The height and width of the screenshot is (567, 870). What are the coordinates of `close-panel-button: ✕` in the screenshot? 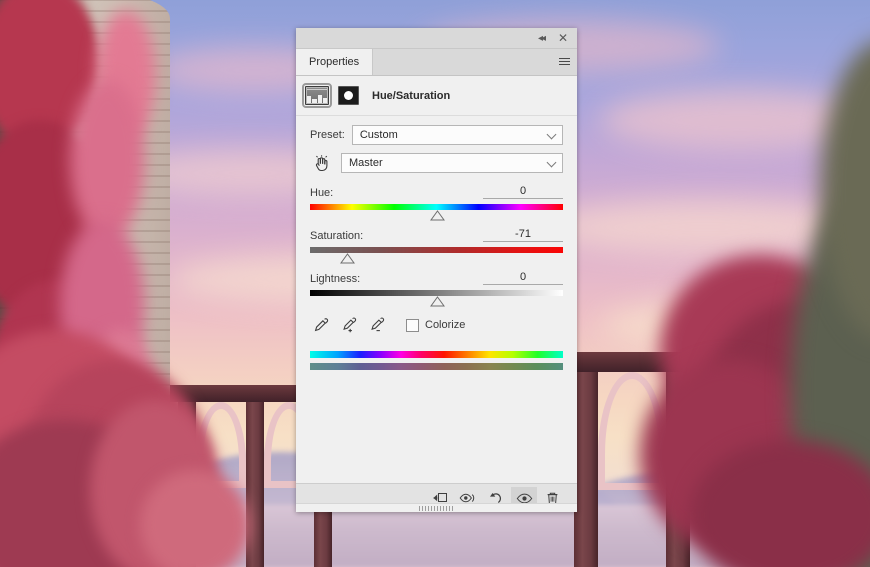 It's located at (563, 38).